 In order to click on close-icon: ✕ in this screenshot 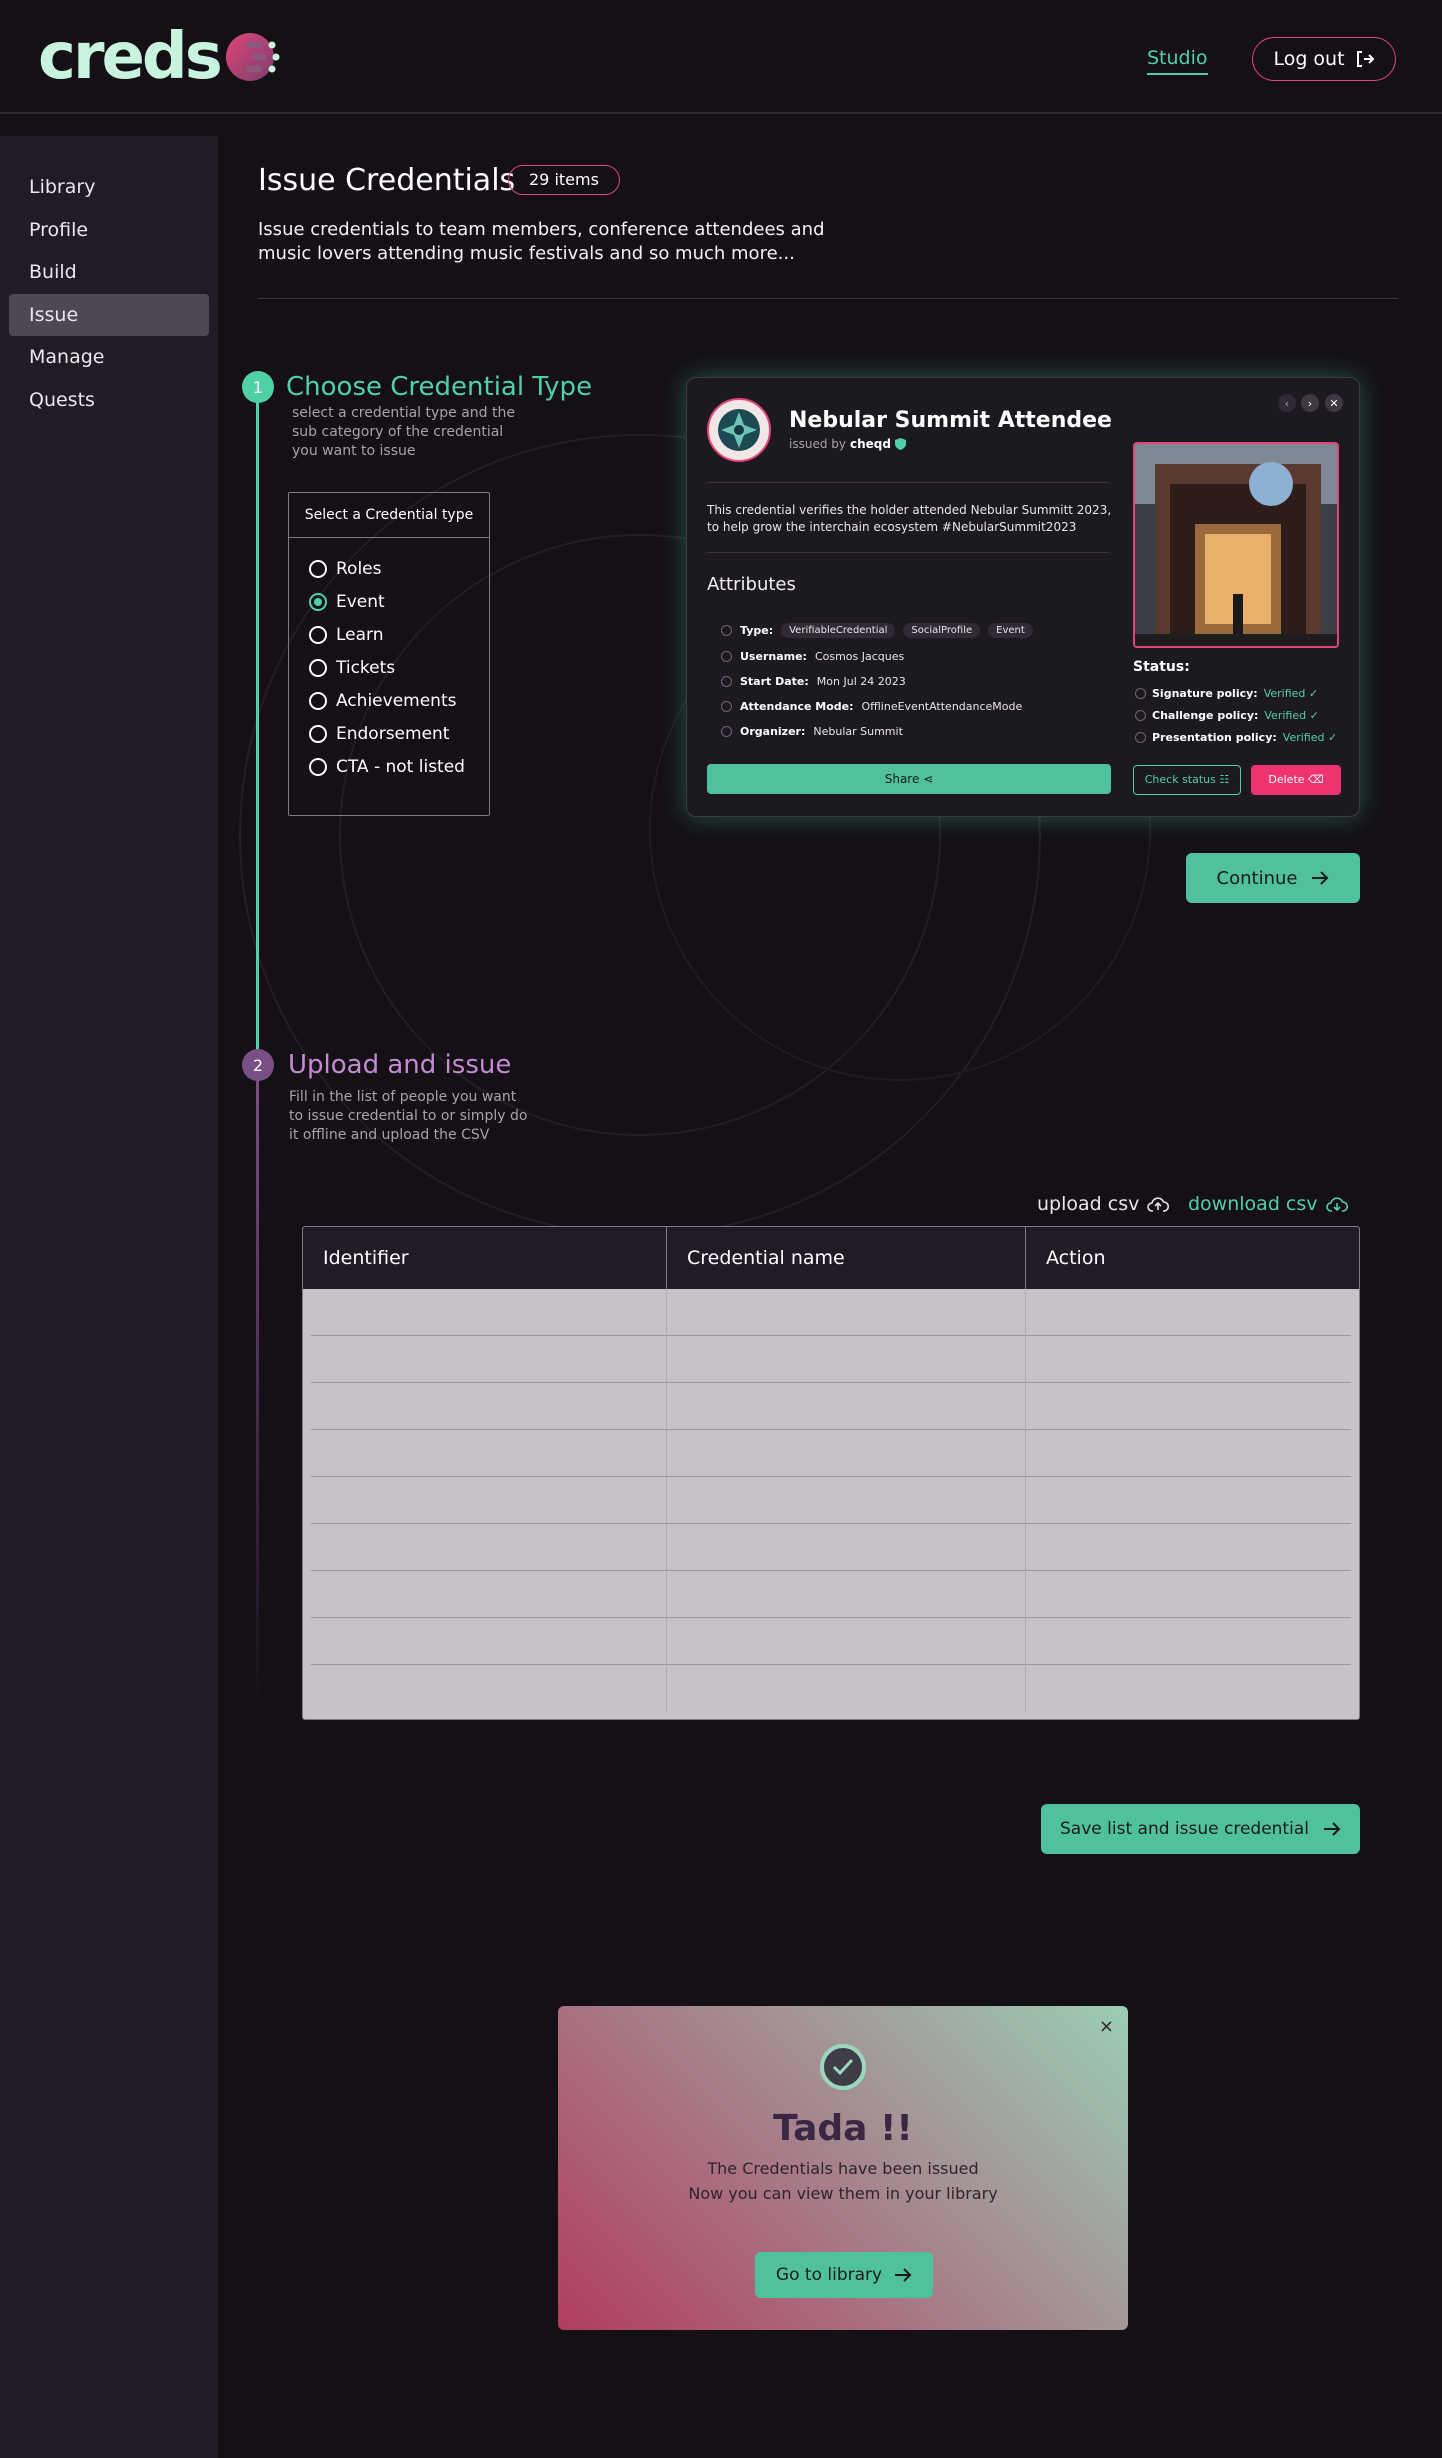, I will do `click(1334, 403)`.